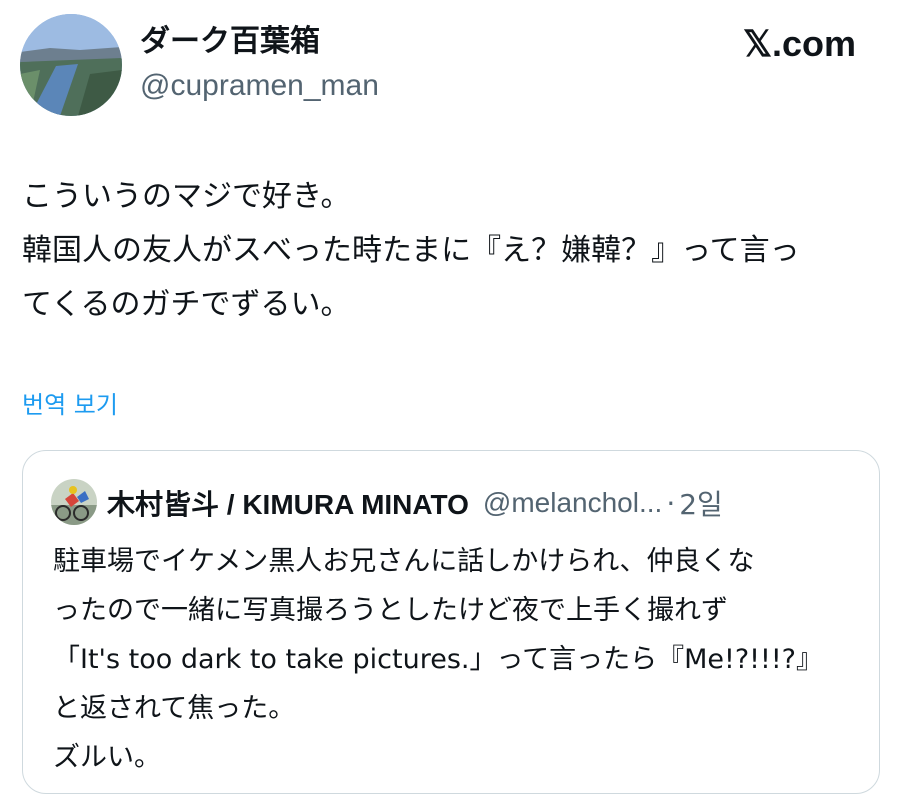 This screenshot has width=900, height=806. Describe the element at coordinates (701, 504) in the screenshot. I see `quote-timestamp: 2일` at that location.